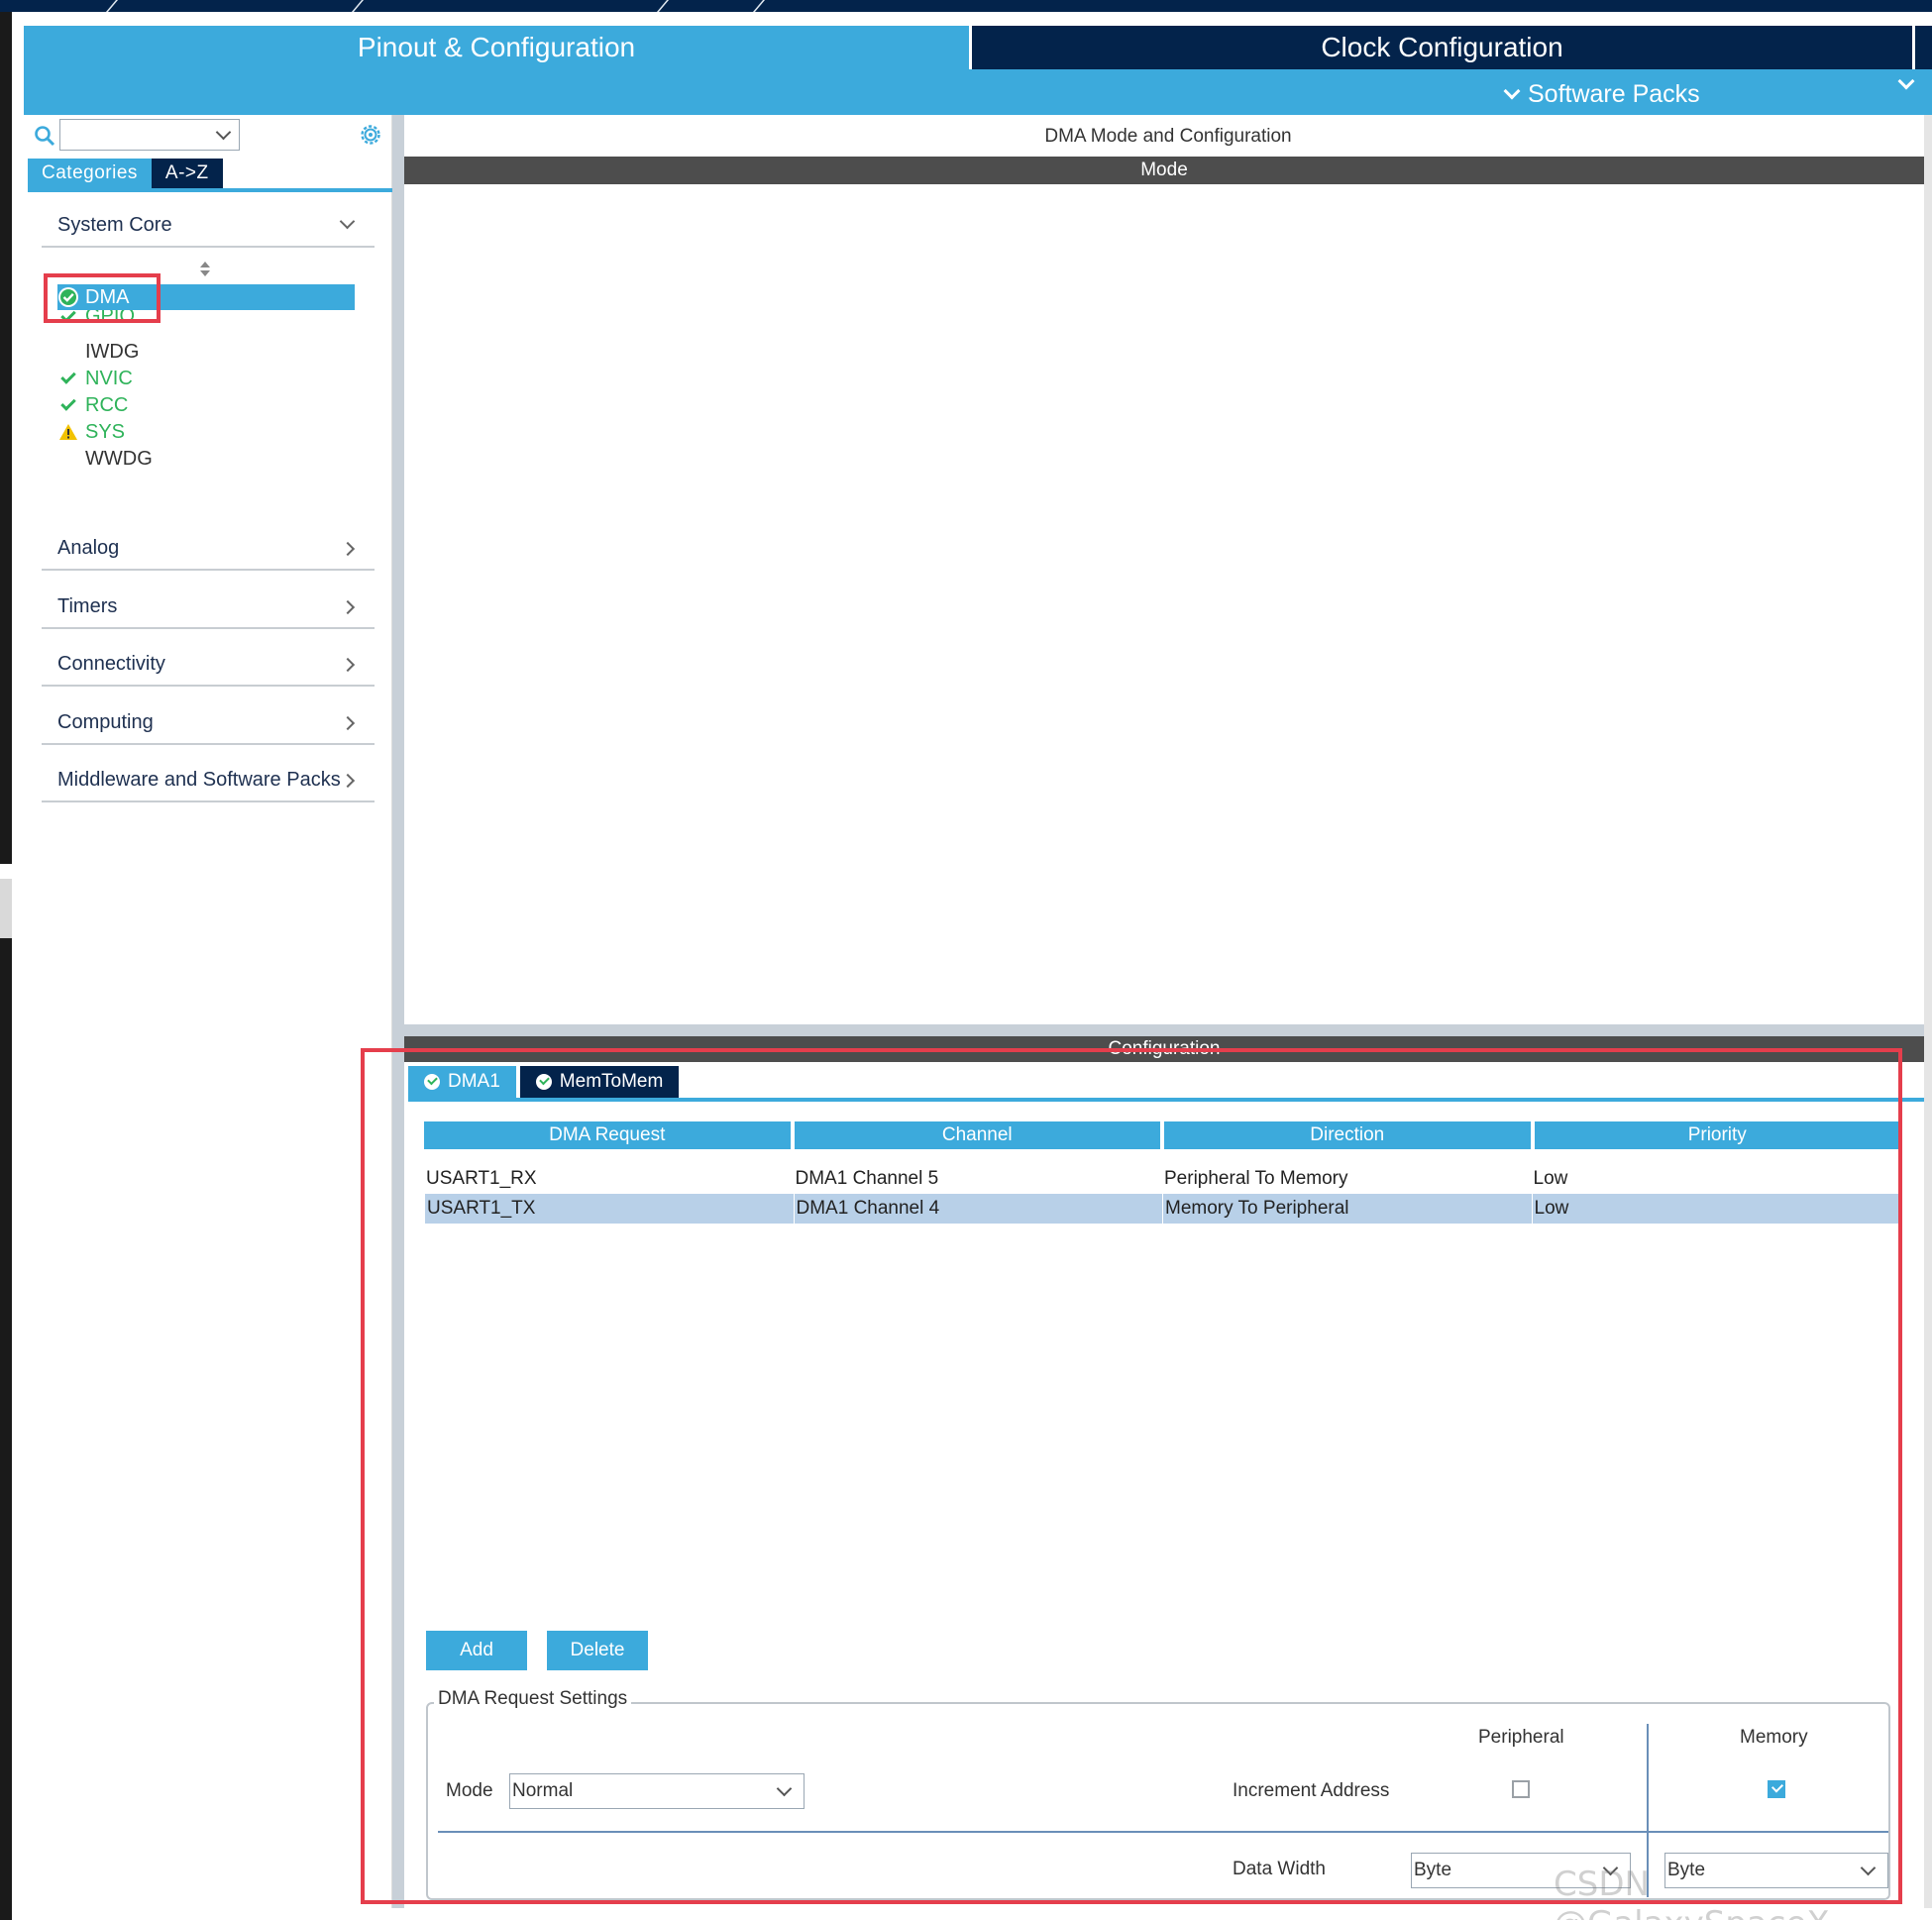 Image resolution: width=1932 pixels, height=1920 pixels. I want to click on sidebar-item-rcc: RCC, so click(92, 405).